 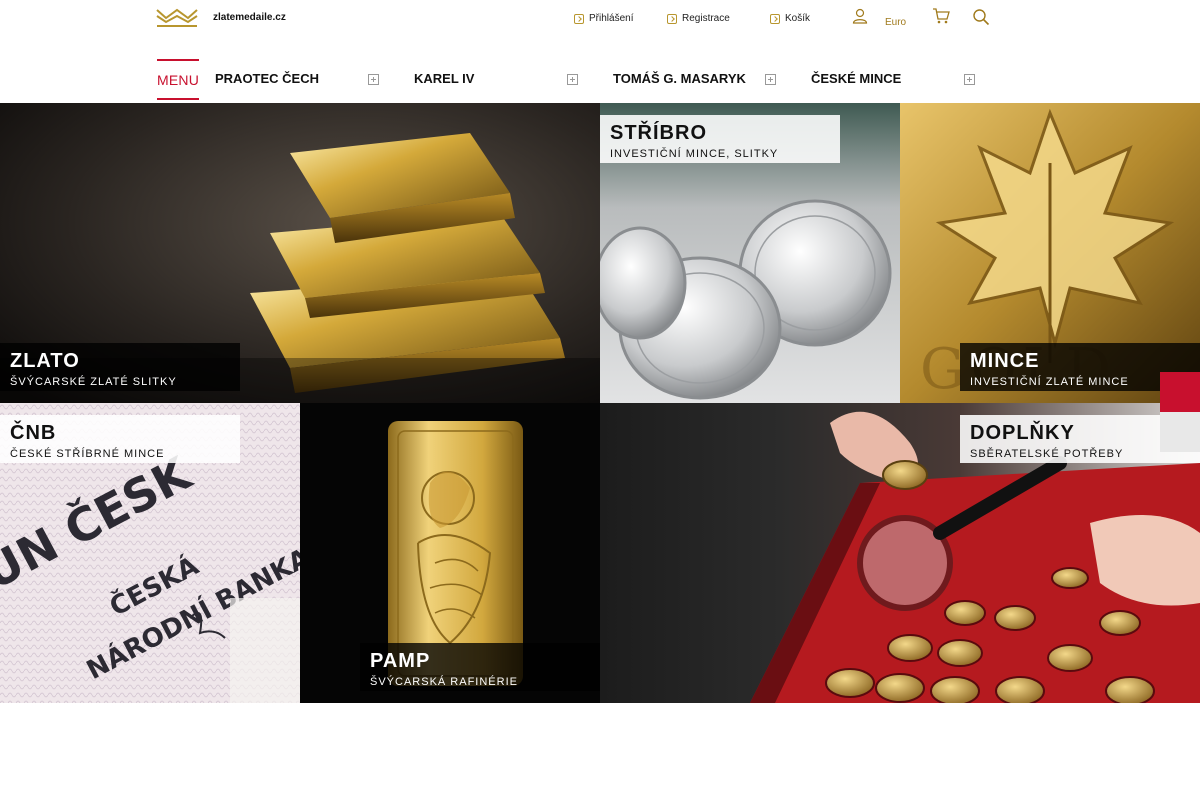 What do you see at coordinates (178, 79) in the screenshot?
I see `menu-button: MENU` at bounding box center [178, 79].